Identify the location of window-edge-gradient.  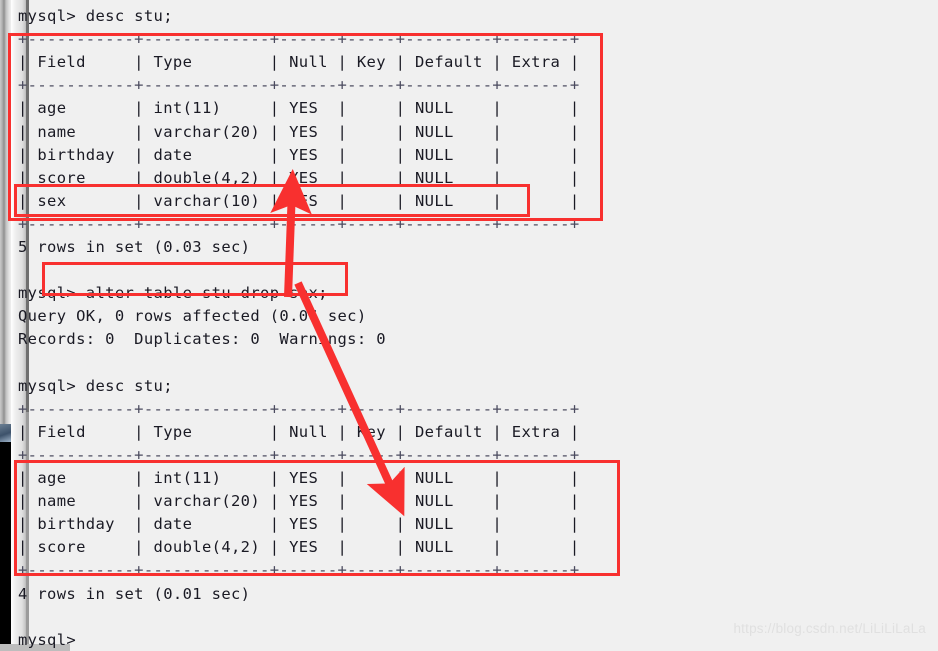
(5, 220).